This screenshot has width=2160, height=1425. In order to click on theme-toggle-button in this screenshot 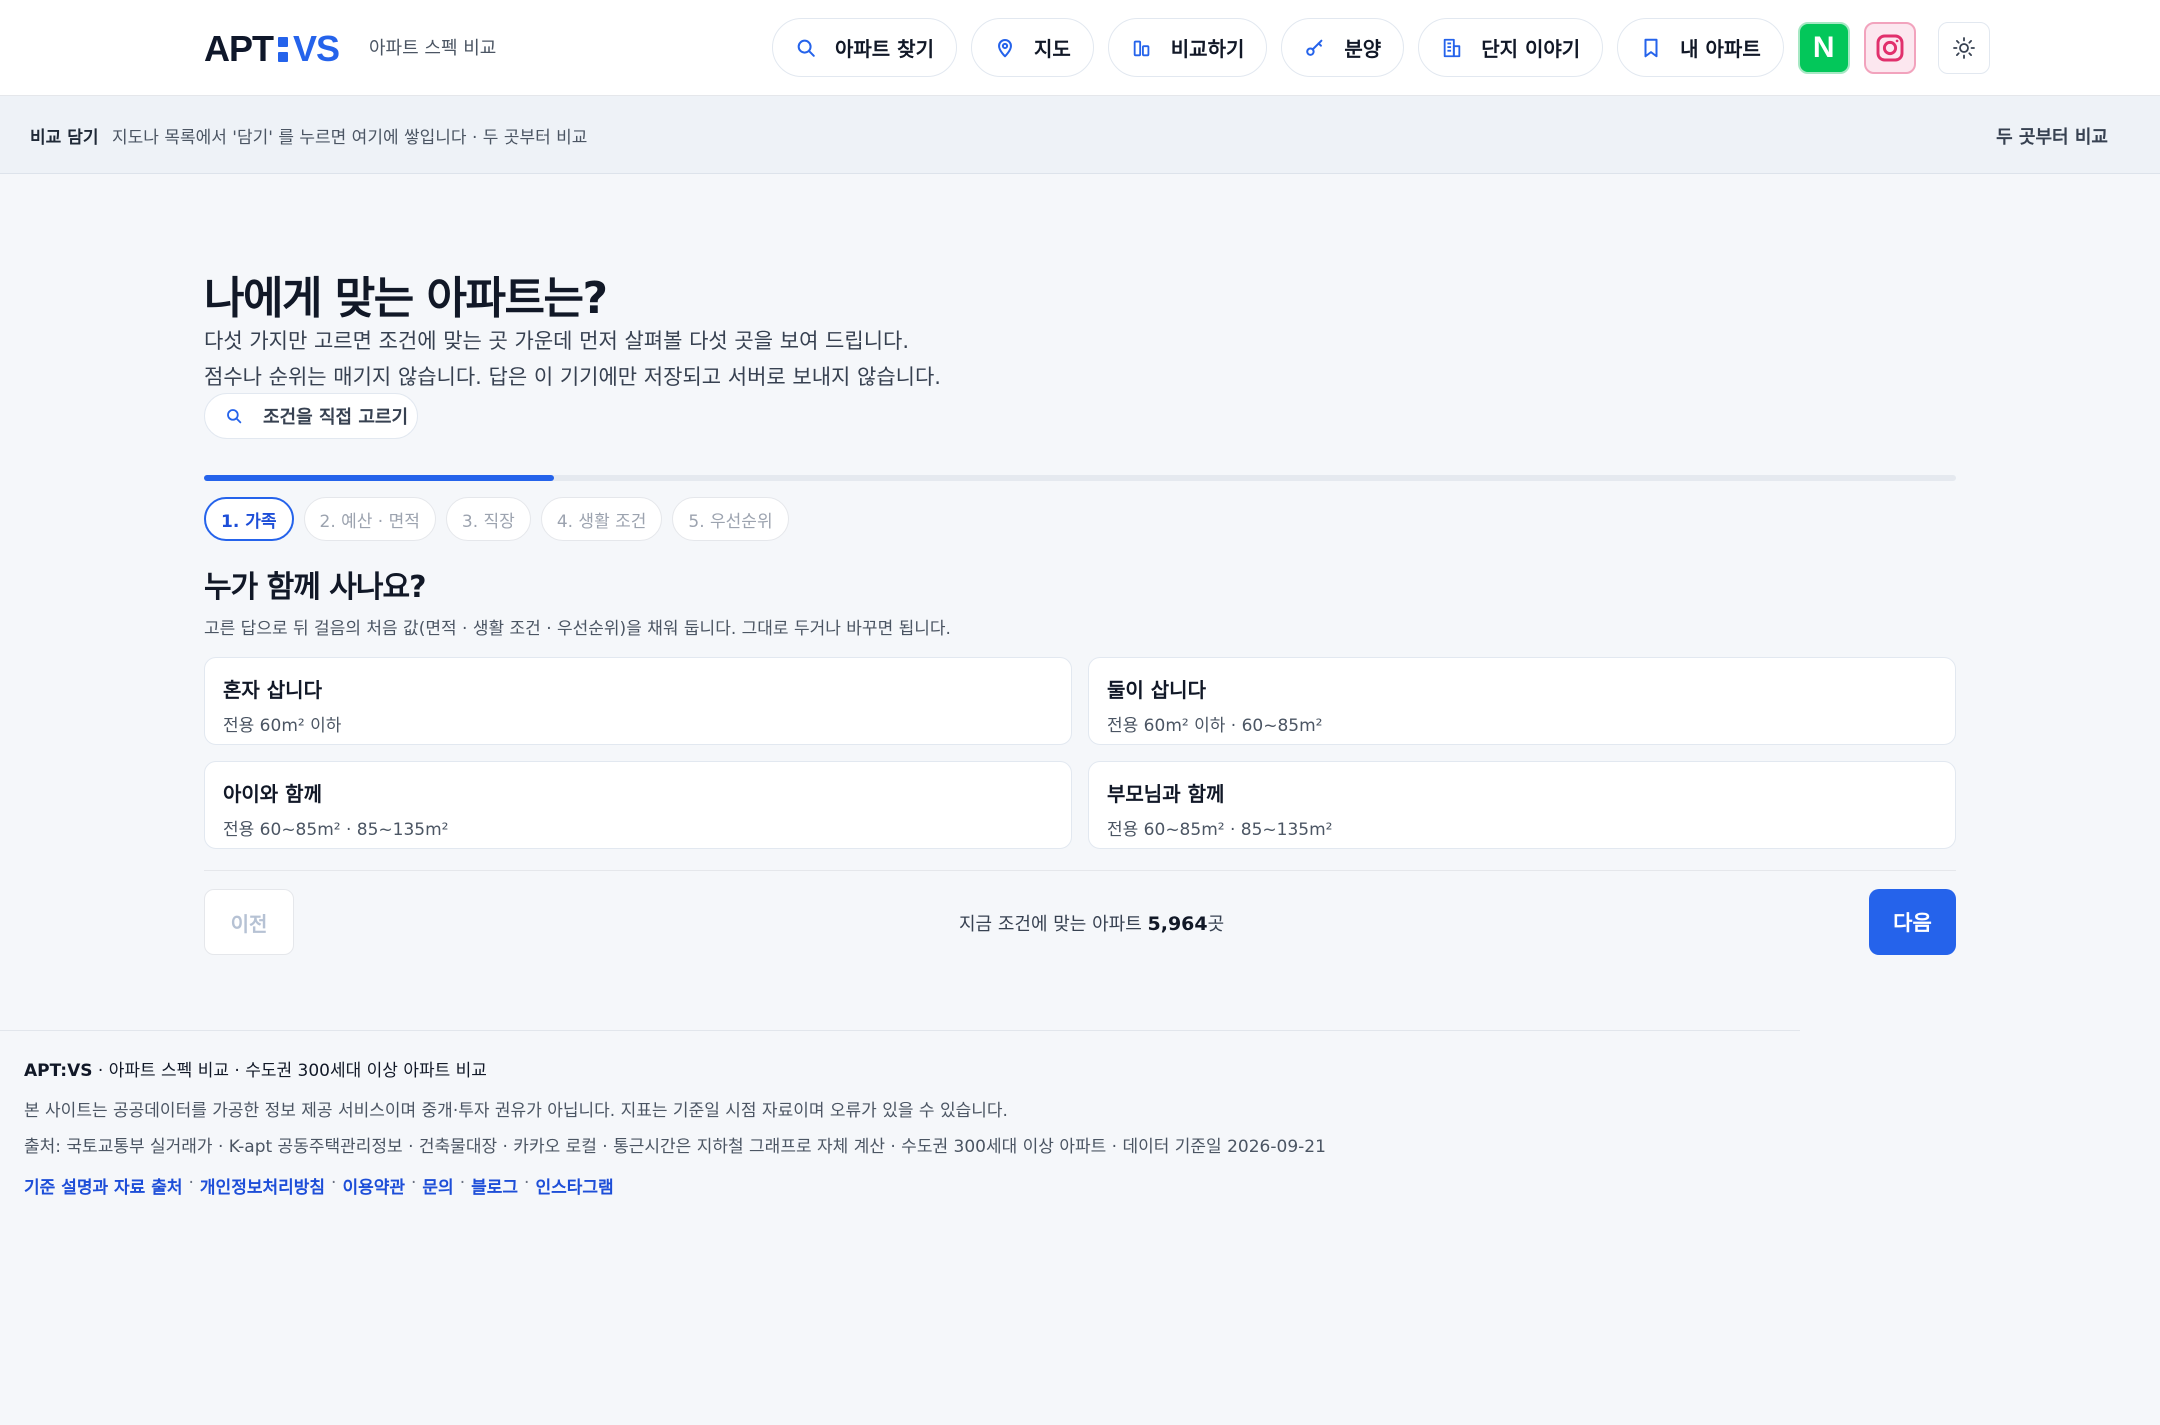, I will do `click(1963, 47)`.